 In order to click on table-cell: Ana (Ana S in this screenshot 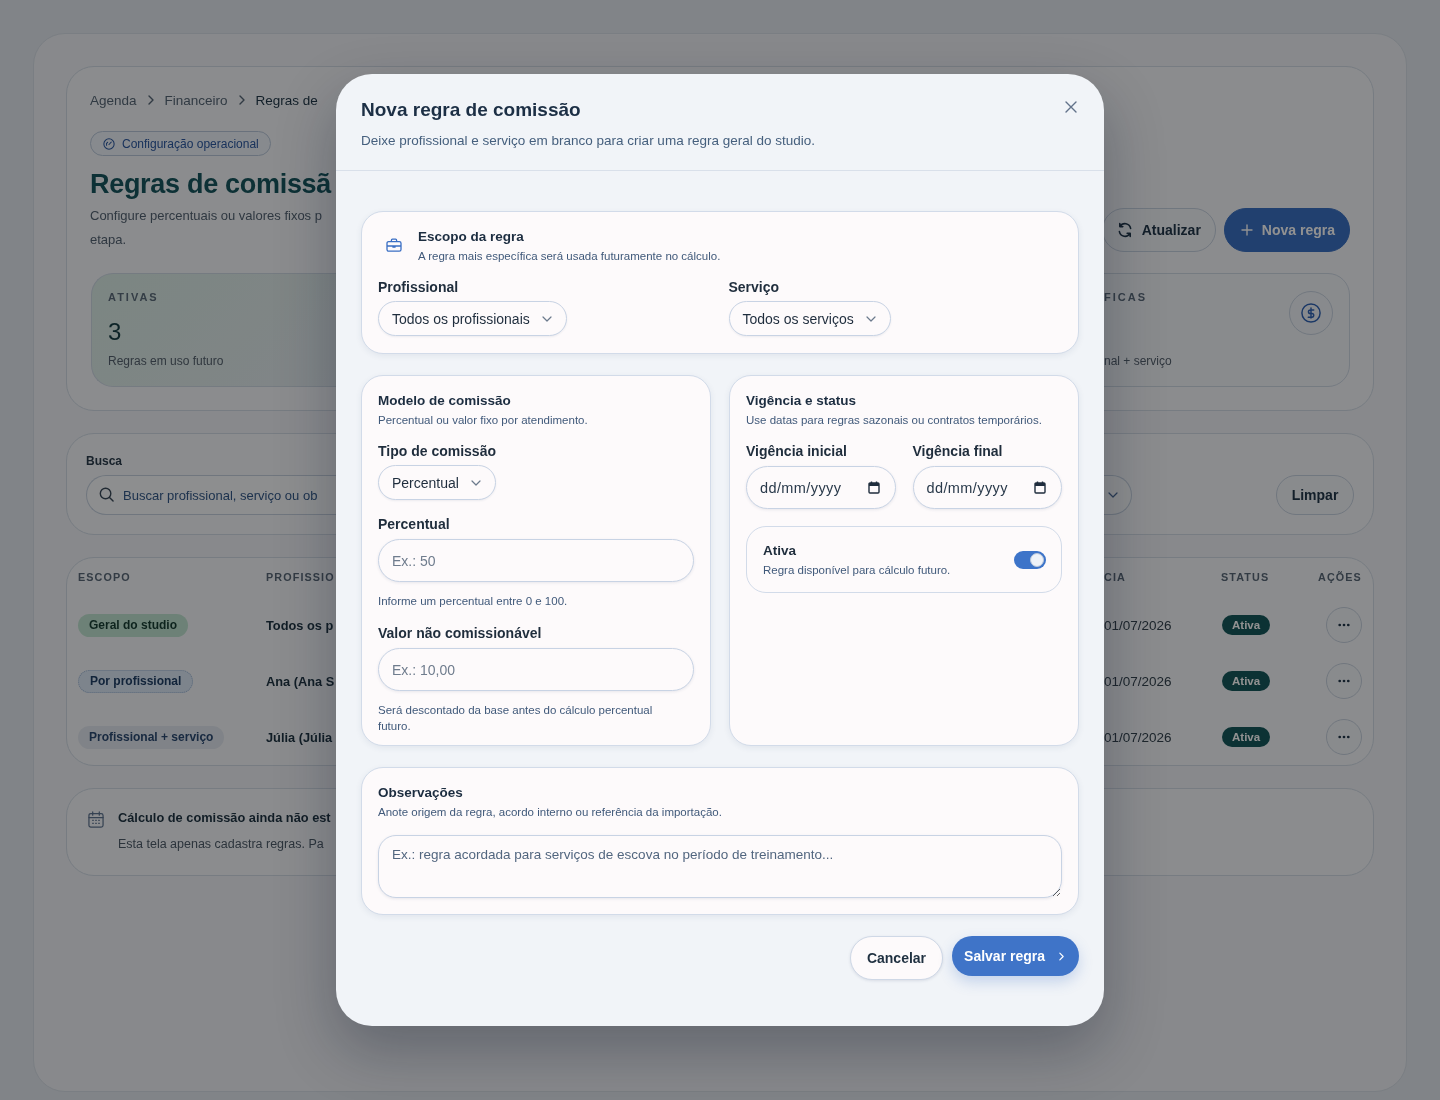, I will do `click(300, 681)`.